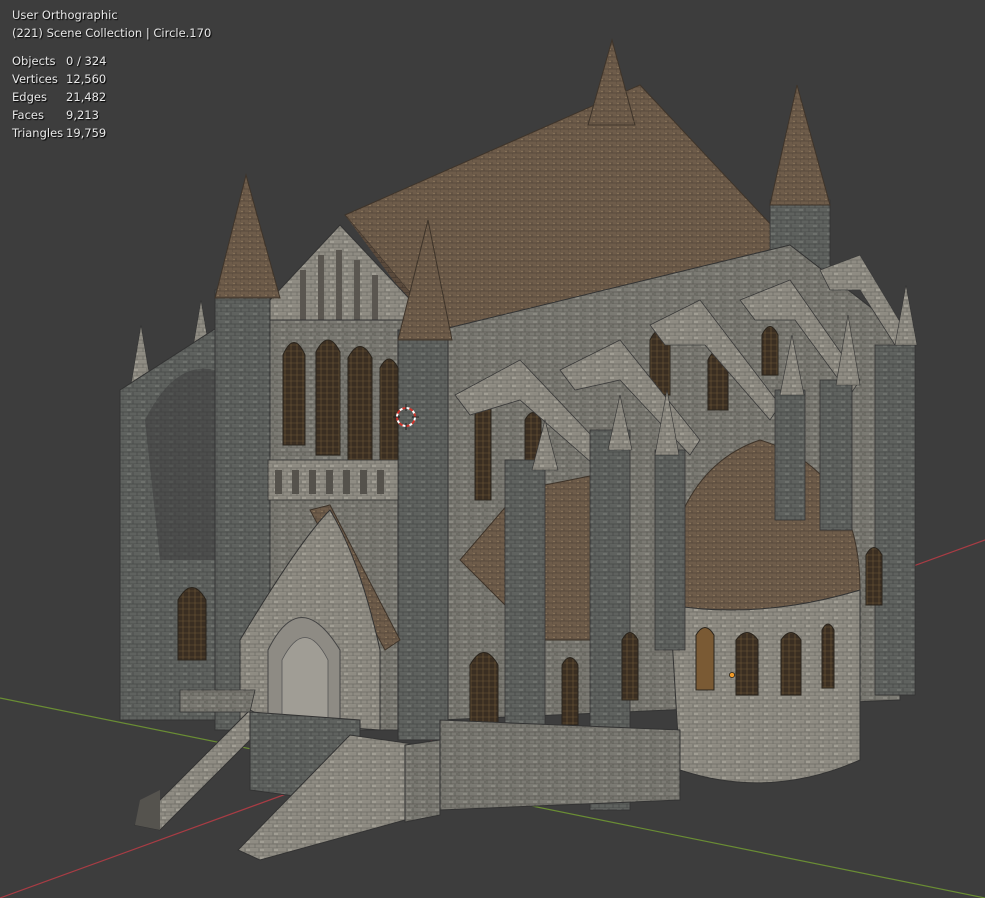 The height and width of the screenshot is (898, 985). Describe the element at coordinates (86, 61) in the screenshot. I see `stat-value-objects: 0 / 324` at that location.